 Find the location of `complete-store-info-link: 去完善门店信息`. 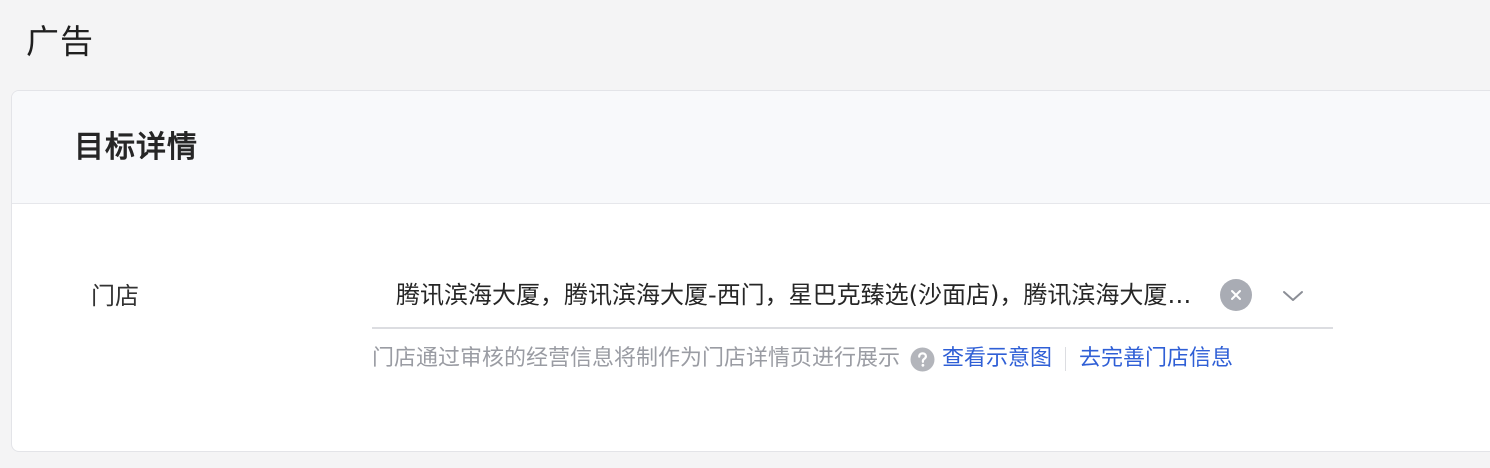

complete-store-info-link: 去完善门店信息 is located at coordinates (1156, 359).